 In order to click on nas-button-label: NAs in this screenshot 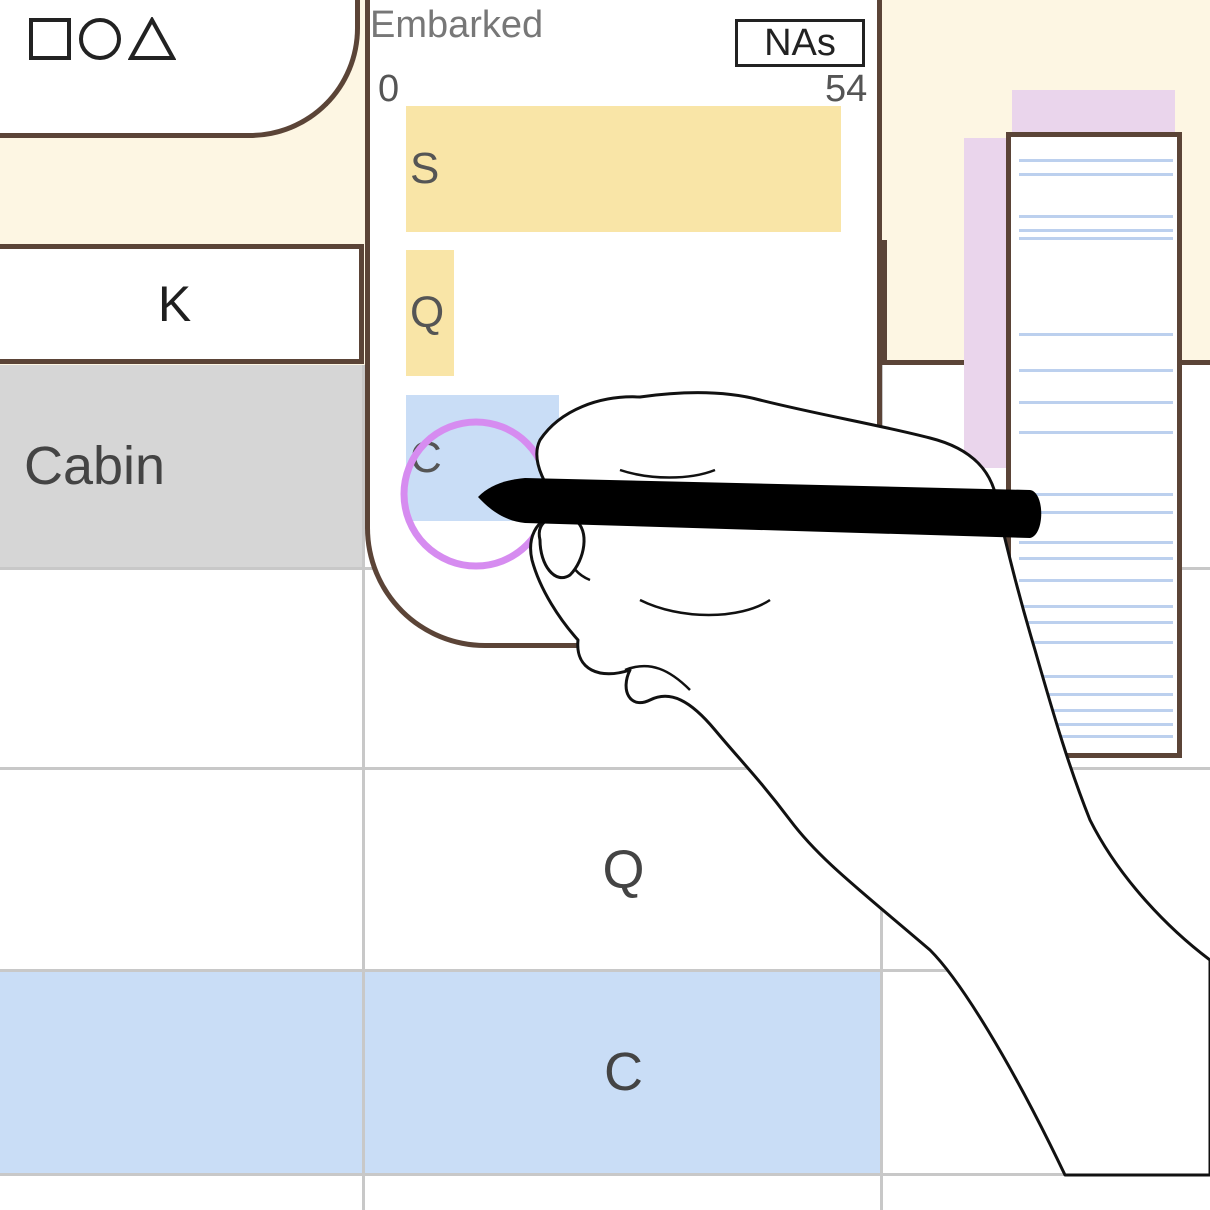, I will do `click(800, 42)`.